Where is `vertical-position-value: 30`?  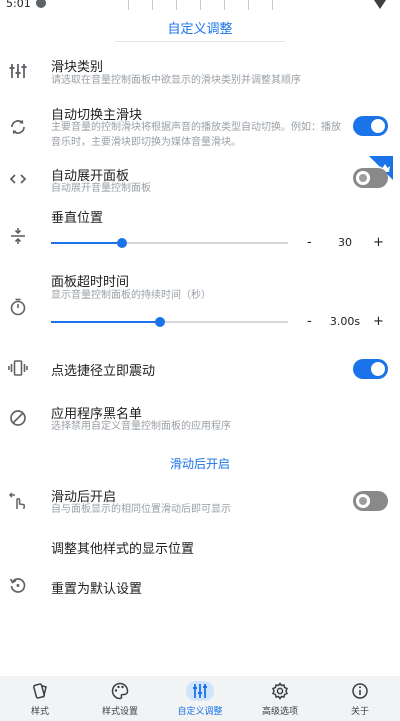
vertical-position-value: 30 is located at coordinates (345, 242).